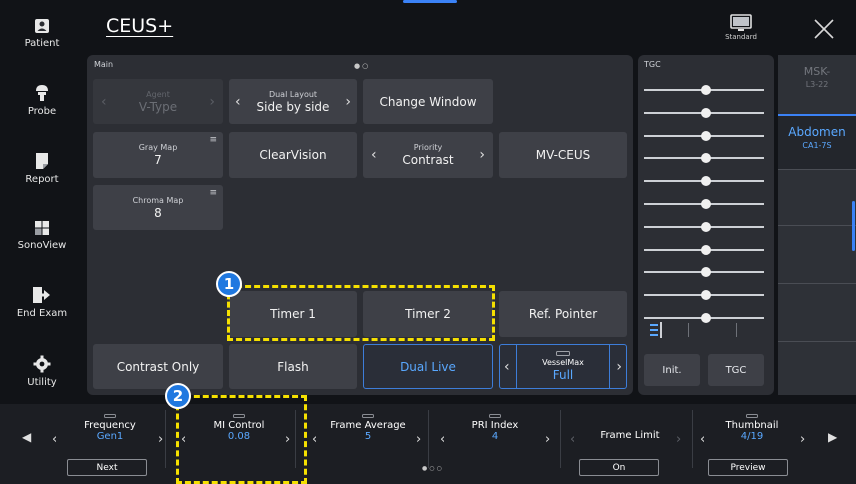 The image size is (856, 484). Describe the element at coordinates (158, 106) in the screenshot. I see `agent-value: V-Type` at that location.